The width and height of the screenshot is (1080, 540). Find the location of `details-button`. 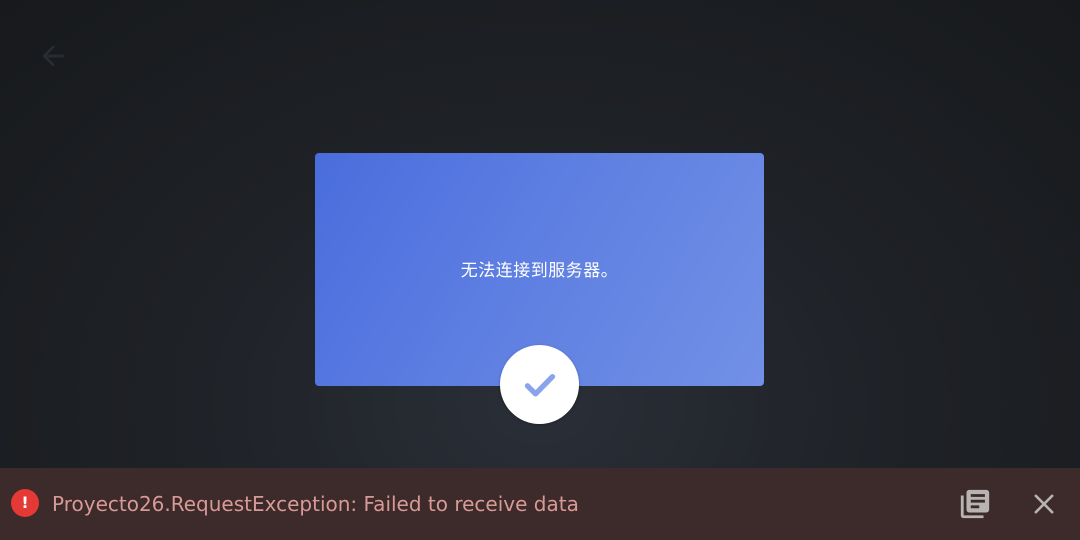

details-button is located at coordinates (975, 504).